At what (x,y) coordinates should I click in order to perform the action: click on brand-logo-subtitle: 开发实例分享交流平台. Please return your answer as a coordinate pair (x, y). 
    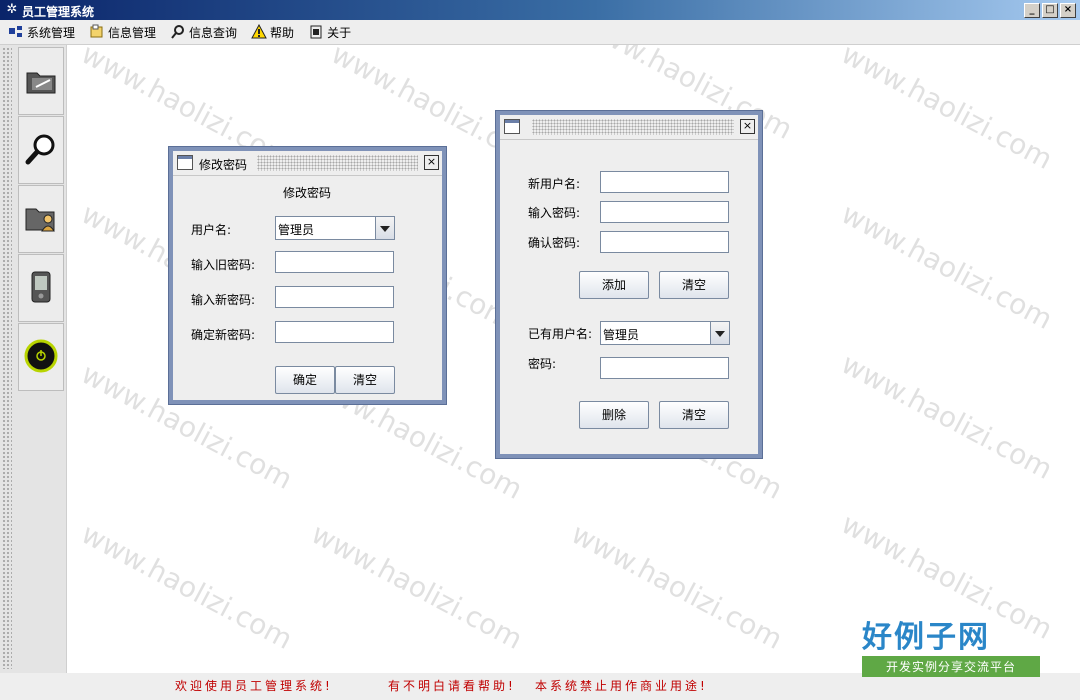
    Looking at the image, I should click on (951, 666).